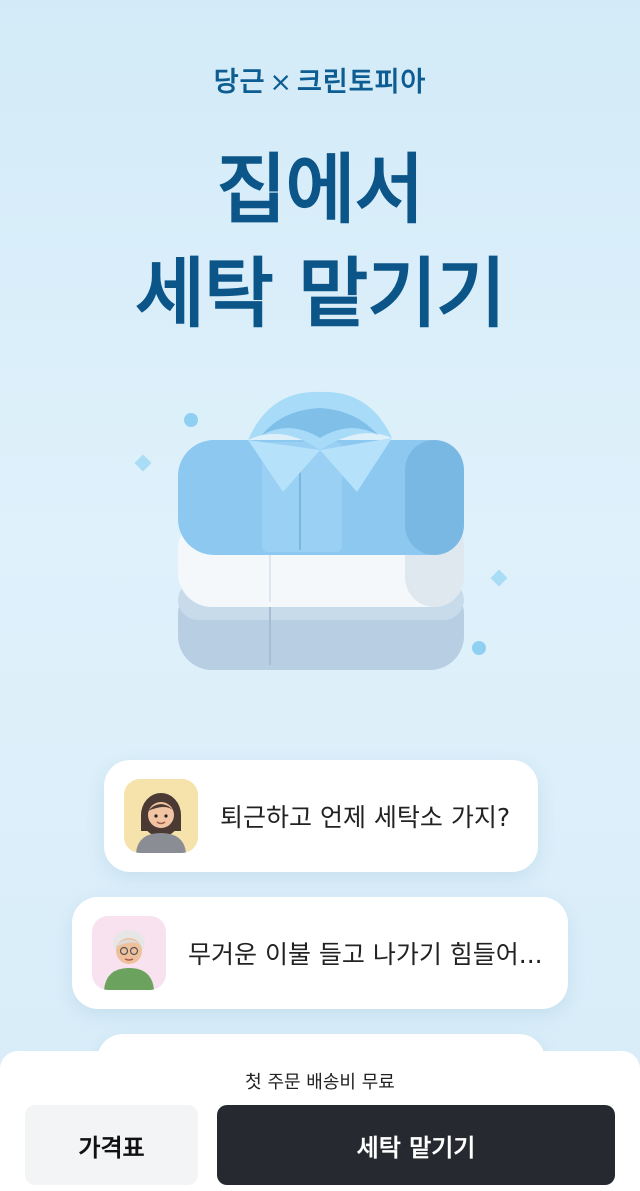 The width and height of the screenshot is (640, 1191). I want to click on woman-avatar-icon, so click(161, 816).